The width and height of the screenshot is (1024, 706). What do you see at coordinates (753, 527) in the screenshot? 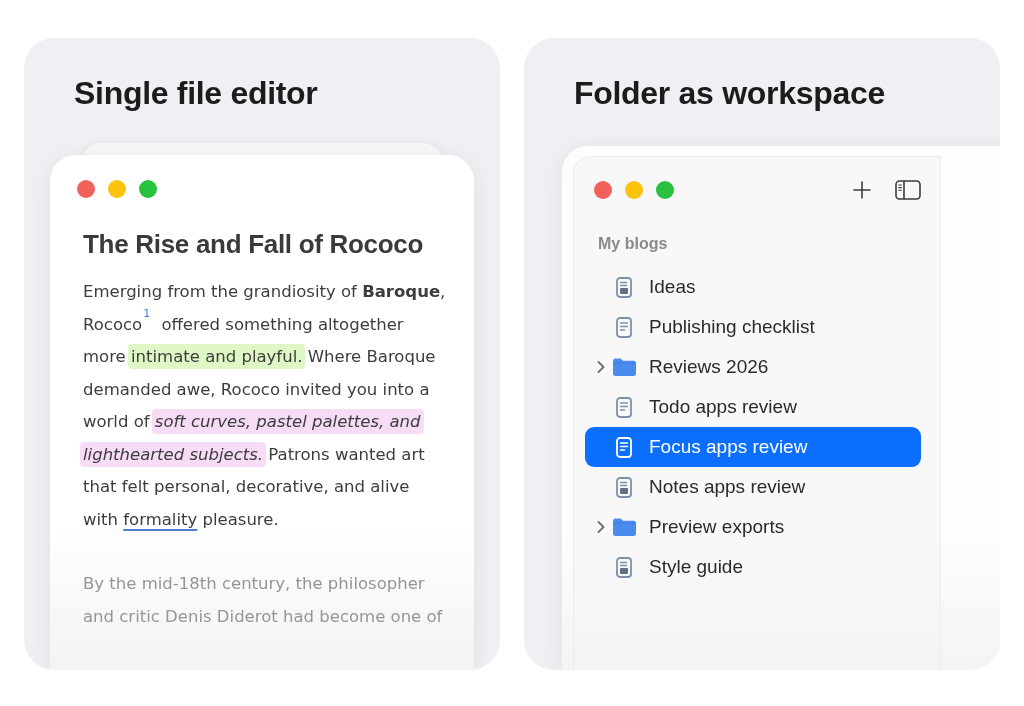
I see `sidebar-item: Preview exports` at bounding box center [753, 527].